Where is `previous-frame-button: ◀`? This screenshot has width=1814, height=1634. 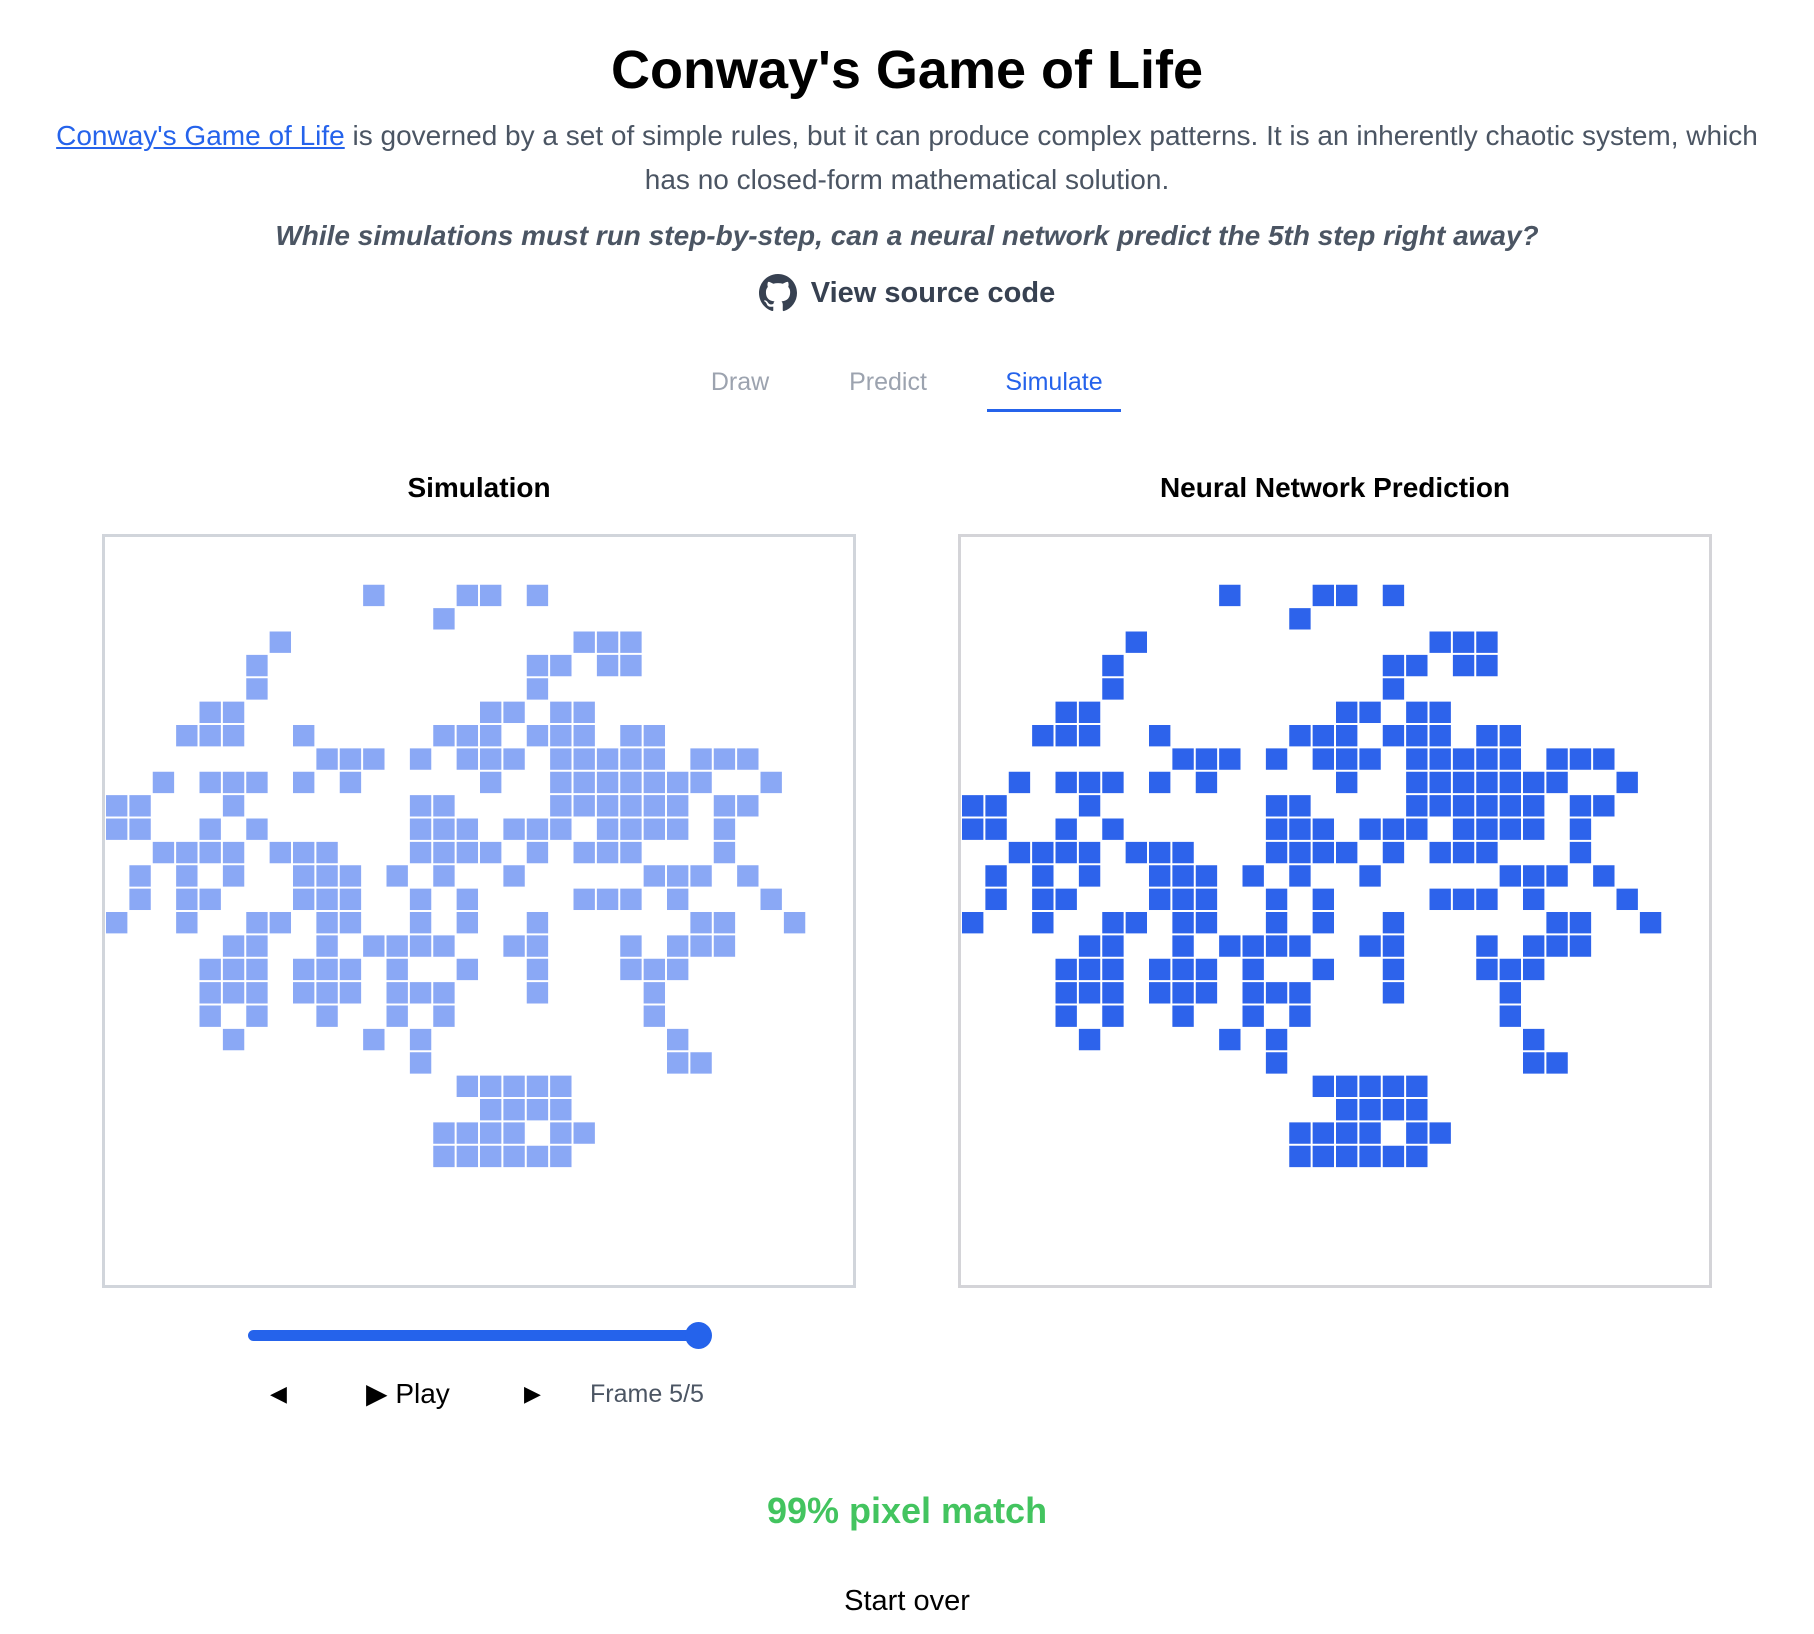 previous-frame-button: ◀ is located at coordinates (278, 1394).